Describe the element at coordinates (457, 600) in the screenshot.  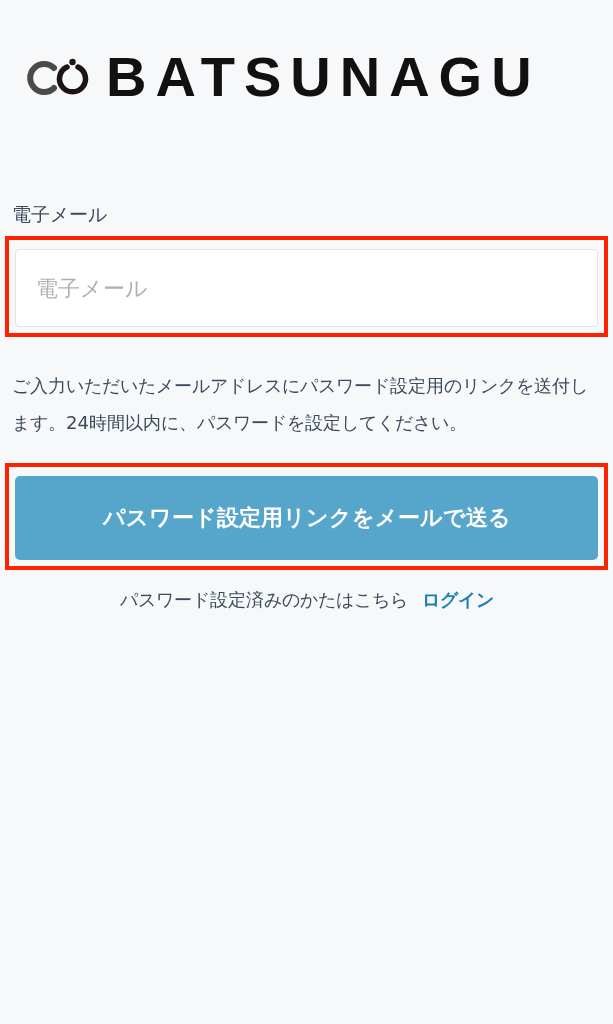
I see `login-link: ログイン` at that location.